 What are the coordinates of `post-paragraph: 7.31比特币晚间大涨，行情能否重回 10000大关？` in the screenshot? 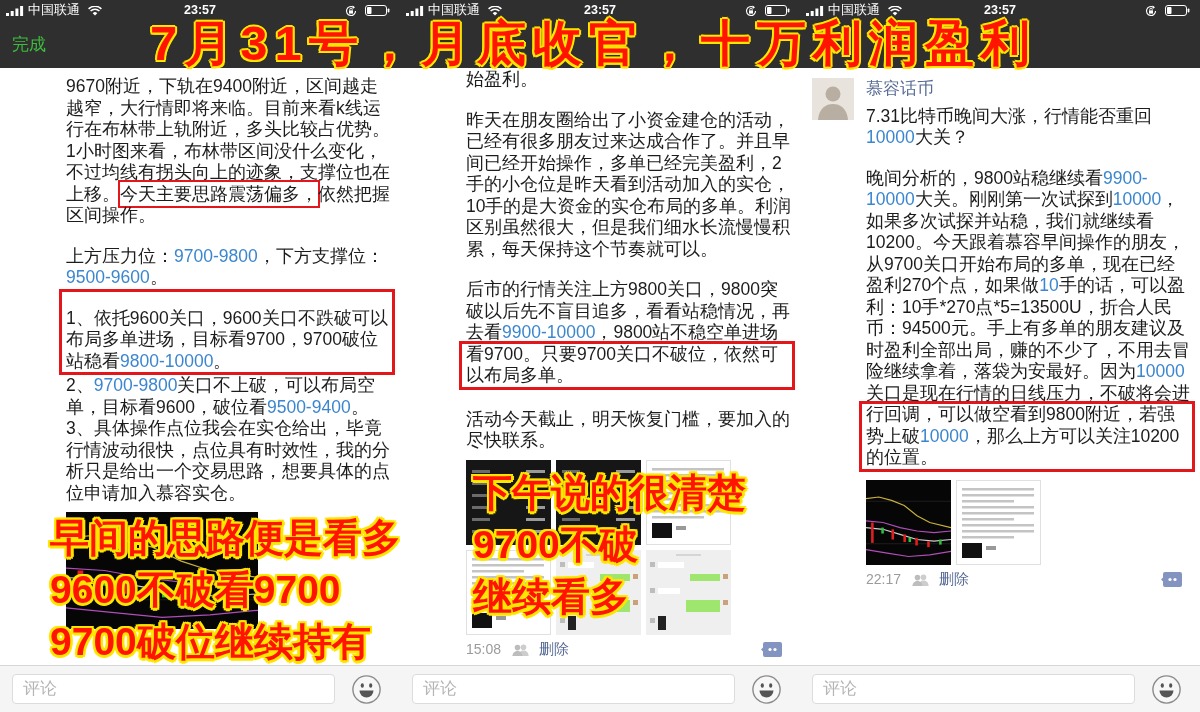 It's located at (1010, 127).